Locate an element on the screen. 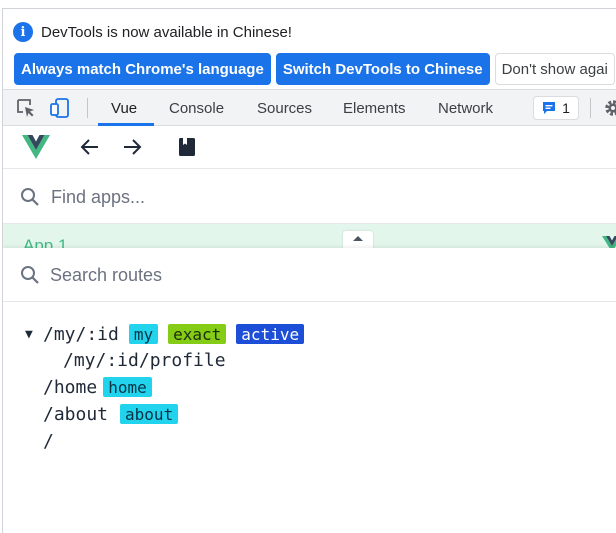 The image size is (616, 533). route-node: /about about is located at coordinates (111, 414).